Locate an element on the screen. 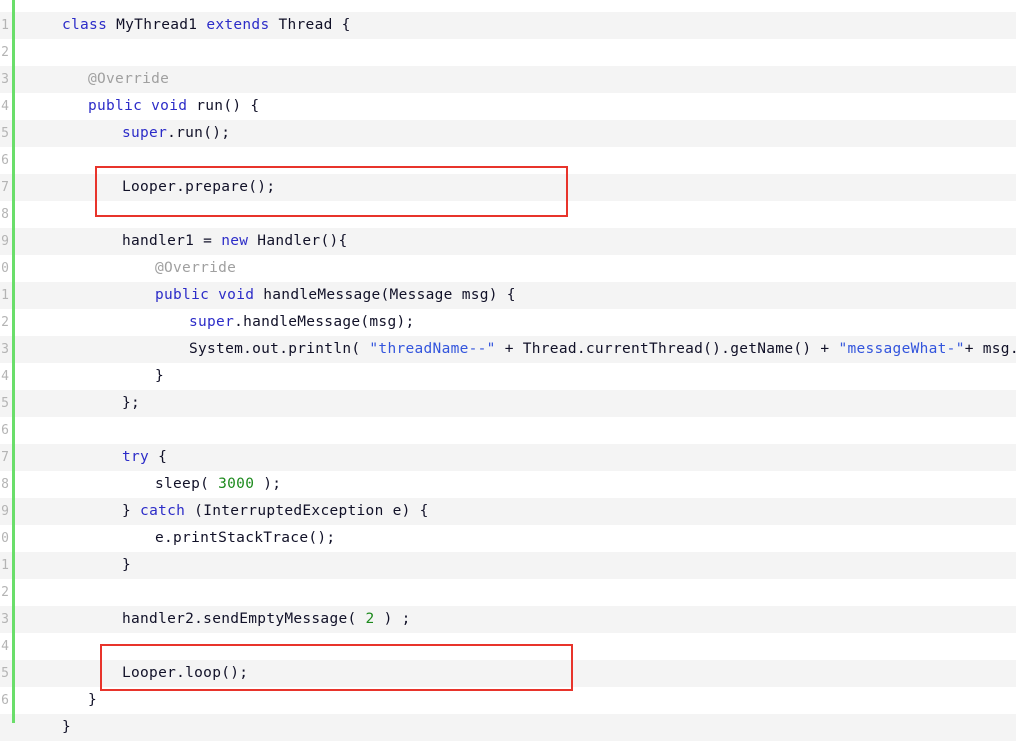 The image size is (1016, 741). code-line: public void handleMessage(Message msg) { is located at coordinates (258, 295).